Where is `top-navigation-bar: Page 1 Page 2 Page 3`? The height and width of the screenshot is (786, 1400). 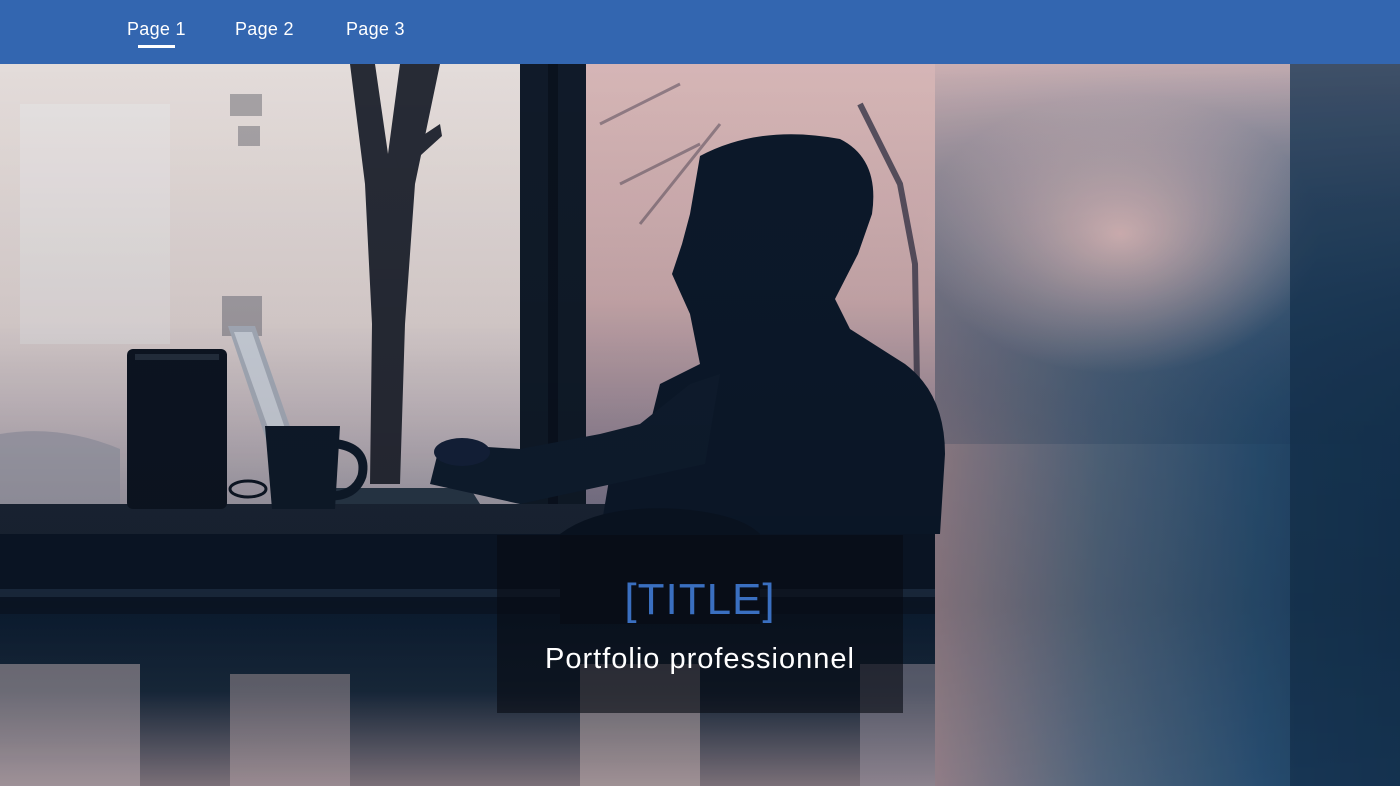 top-navigation-bar: Page 1 Page 2 Page 3 is located at coordinates (700, 32).